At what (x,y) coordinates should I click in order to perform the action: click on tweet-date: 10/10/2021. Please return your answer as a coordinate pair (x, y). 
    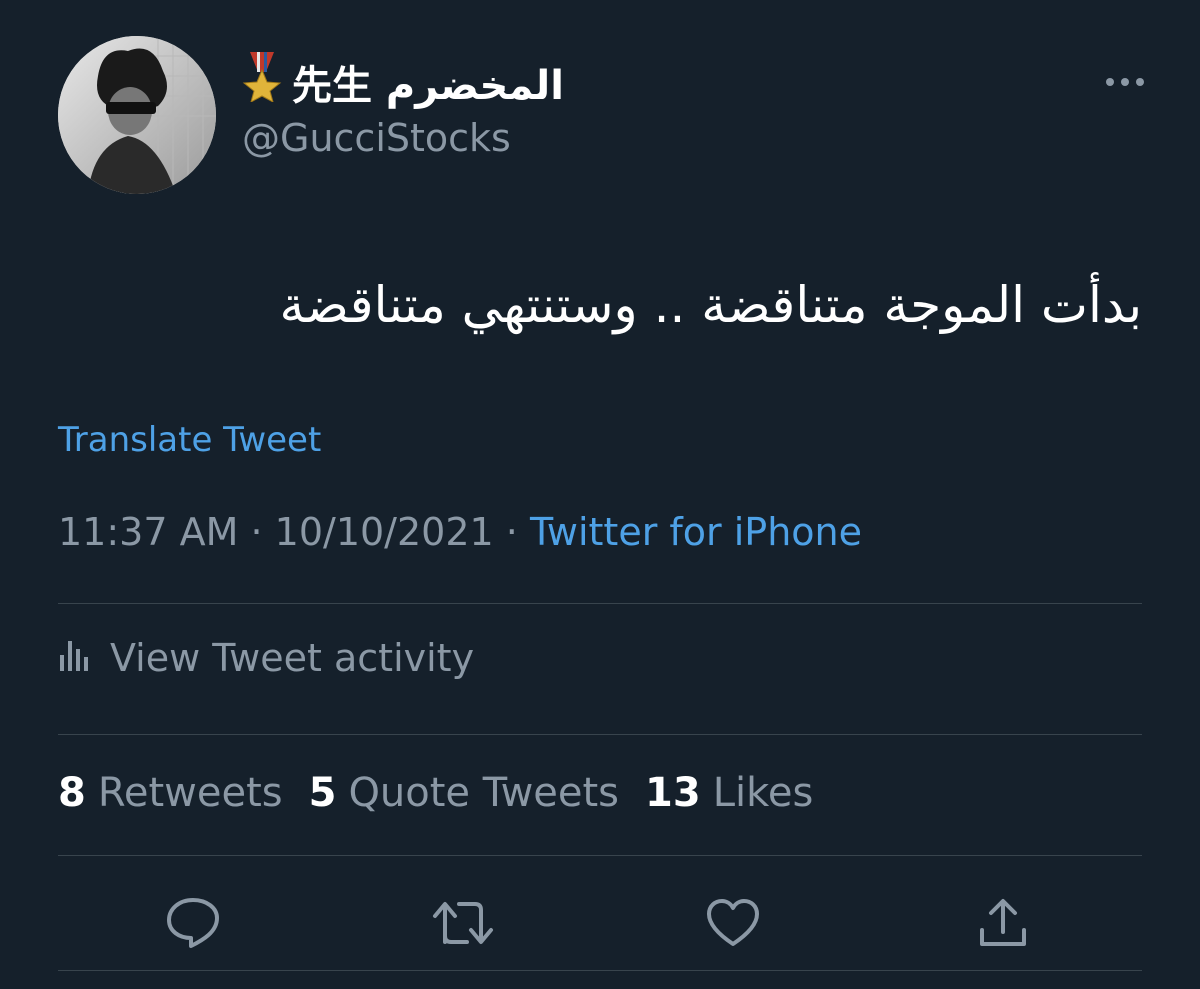
    Looking at the image, I should click on (384, 532).